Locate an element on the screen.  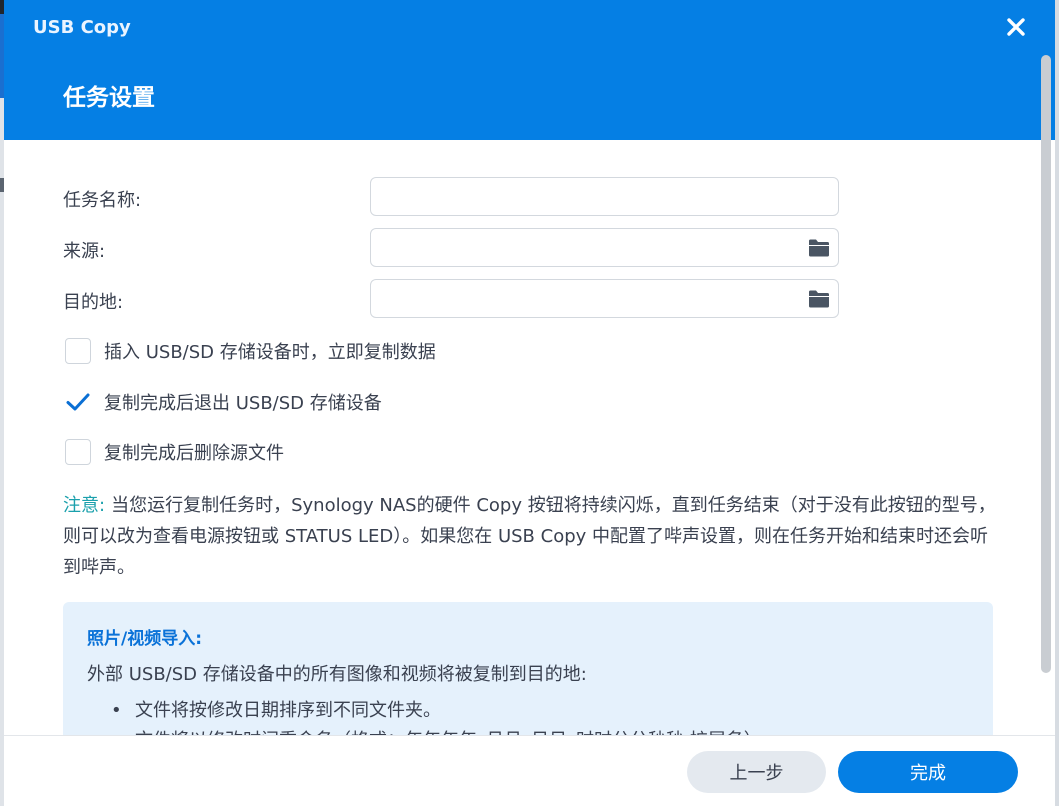
option-copy-on-insert: 插入 USB/SD 存储设备时，立即复制数据 is located at coordinates (250, 351).